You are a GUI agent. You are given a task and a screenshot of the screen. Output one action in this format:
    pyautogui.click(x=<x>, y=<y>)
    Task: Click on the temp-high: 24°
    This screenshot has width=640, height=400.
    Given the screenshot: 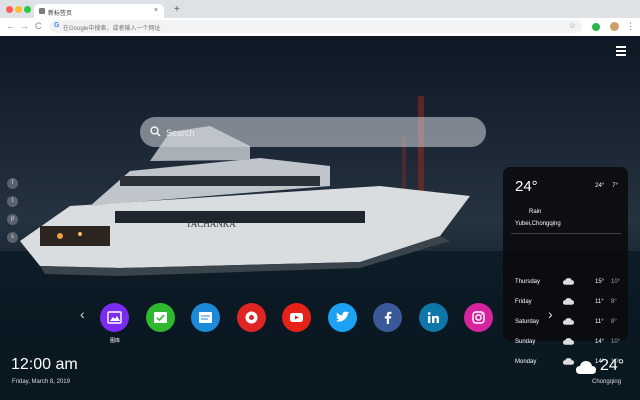 What is the action you would take?
    pyautogui.click(x=600, y=186)
    